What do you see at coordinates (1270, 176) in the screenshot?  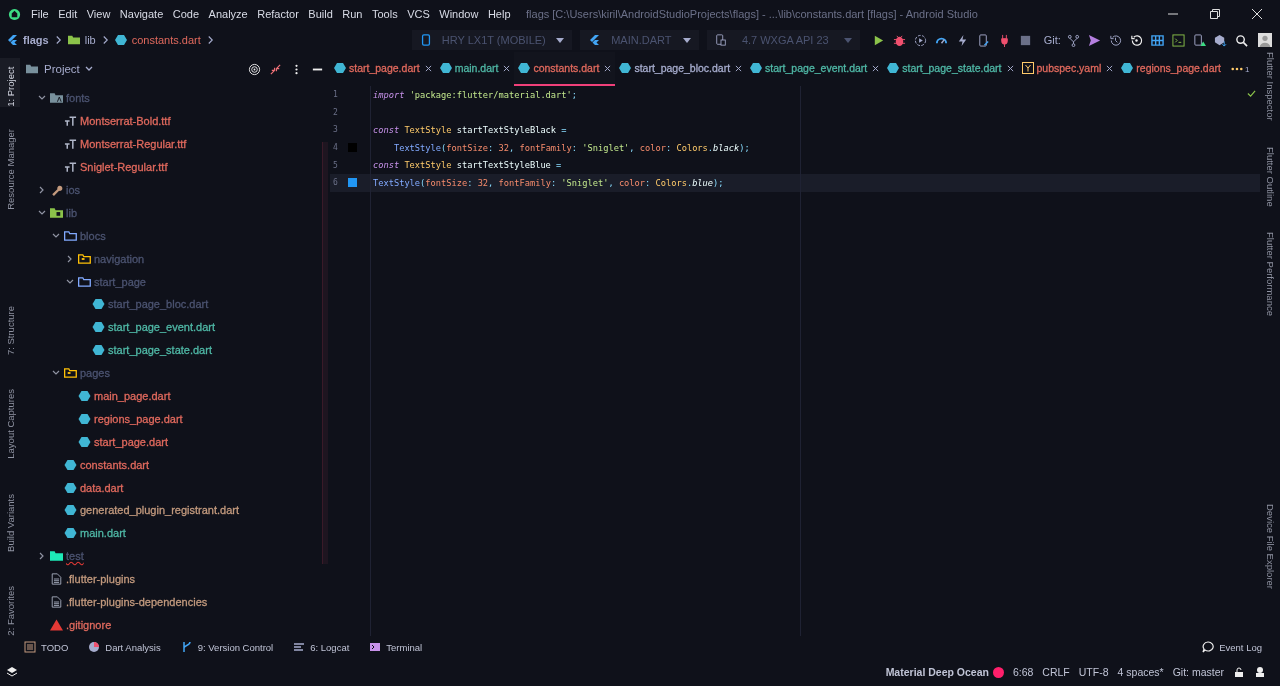 I see `tool-window-tab: Flutter Outline` at bounding box center [1270, 176].